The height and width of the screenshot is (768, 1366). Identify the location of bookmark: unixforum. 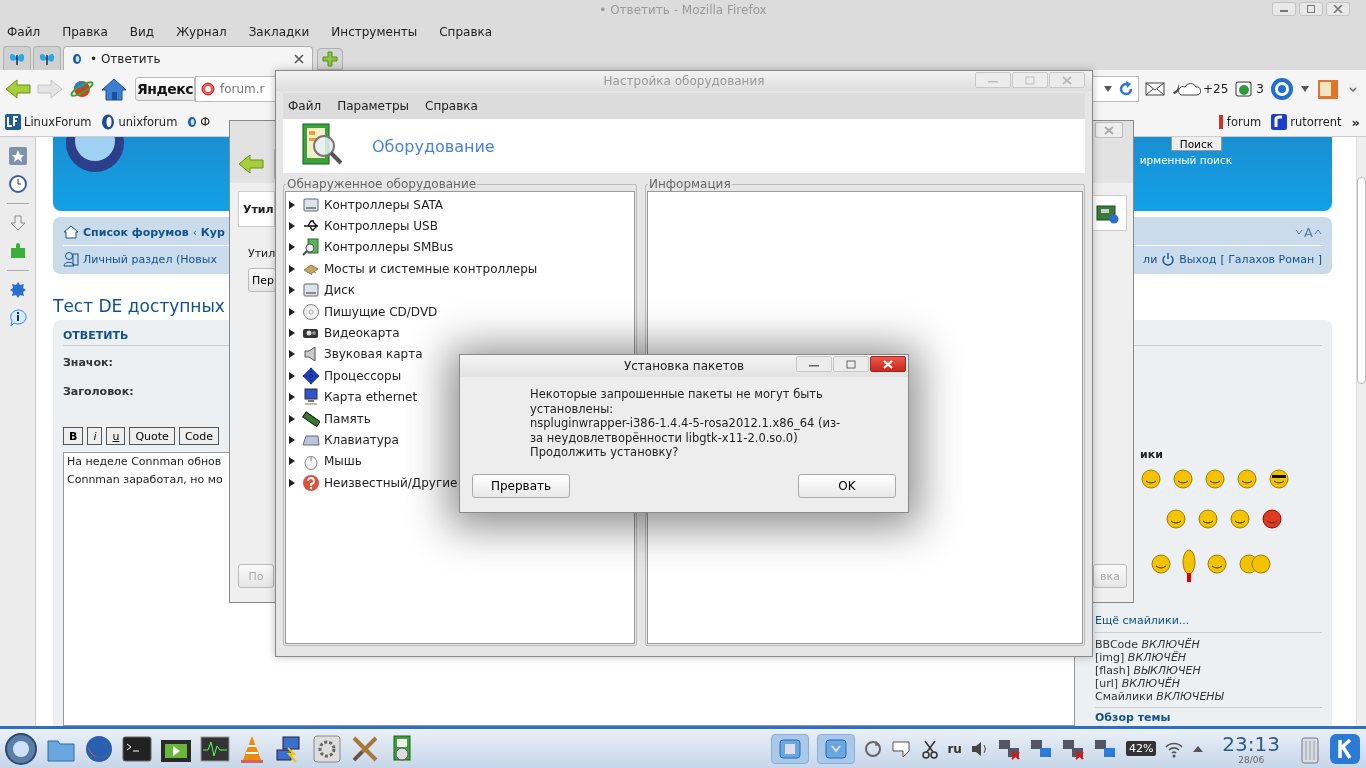
(139, 122).